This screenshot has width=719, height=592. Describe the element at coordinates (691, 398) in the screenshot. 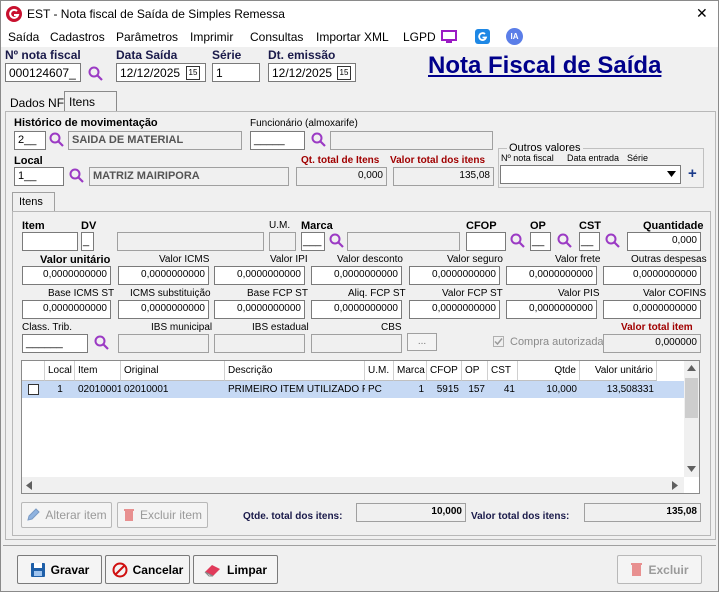

I see `scroll-thumb` at that location.